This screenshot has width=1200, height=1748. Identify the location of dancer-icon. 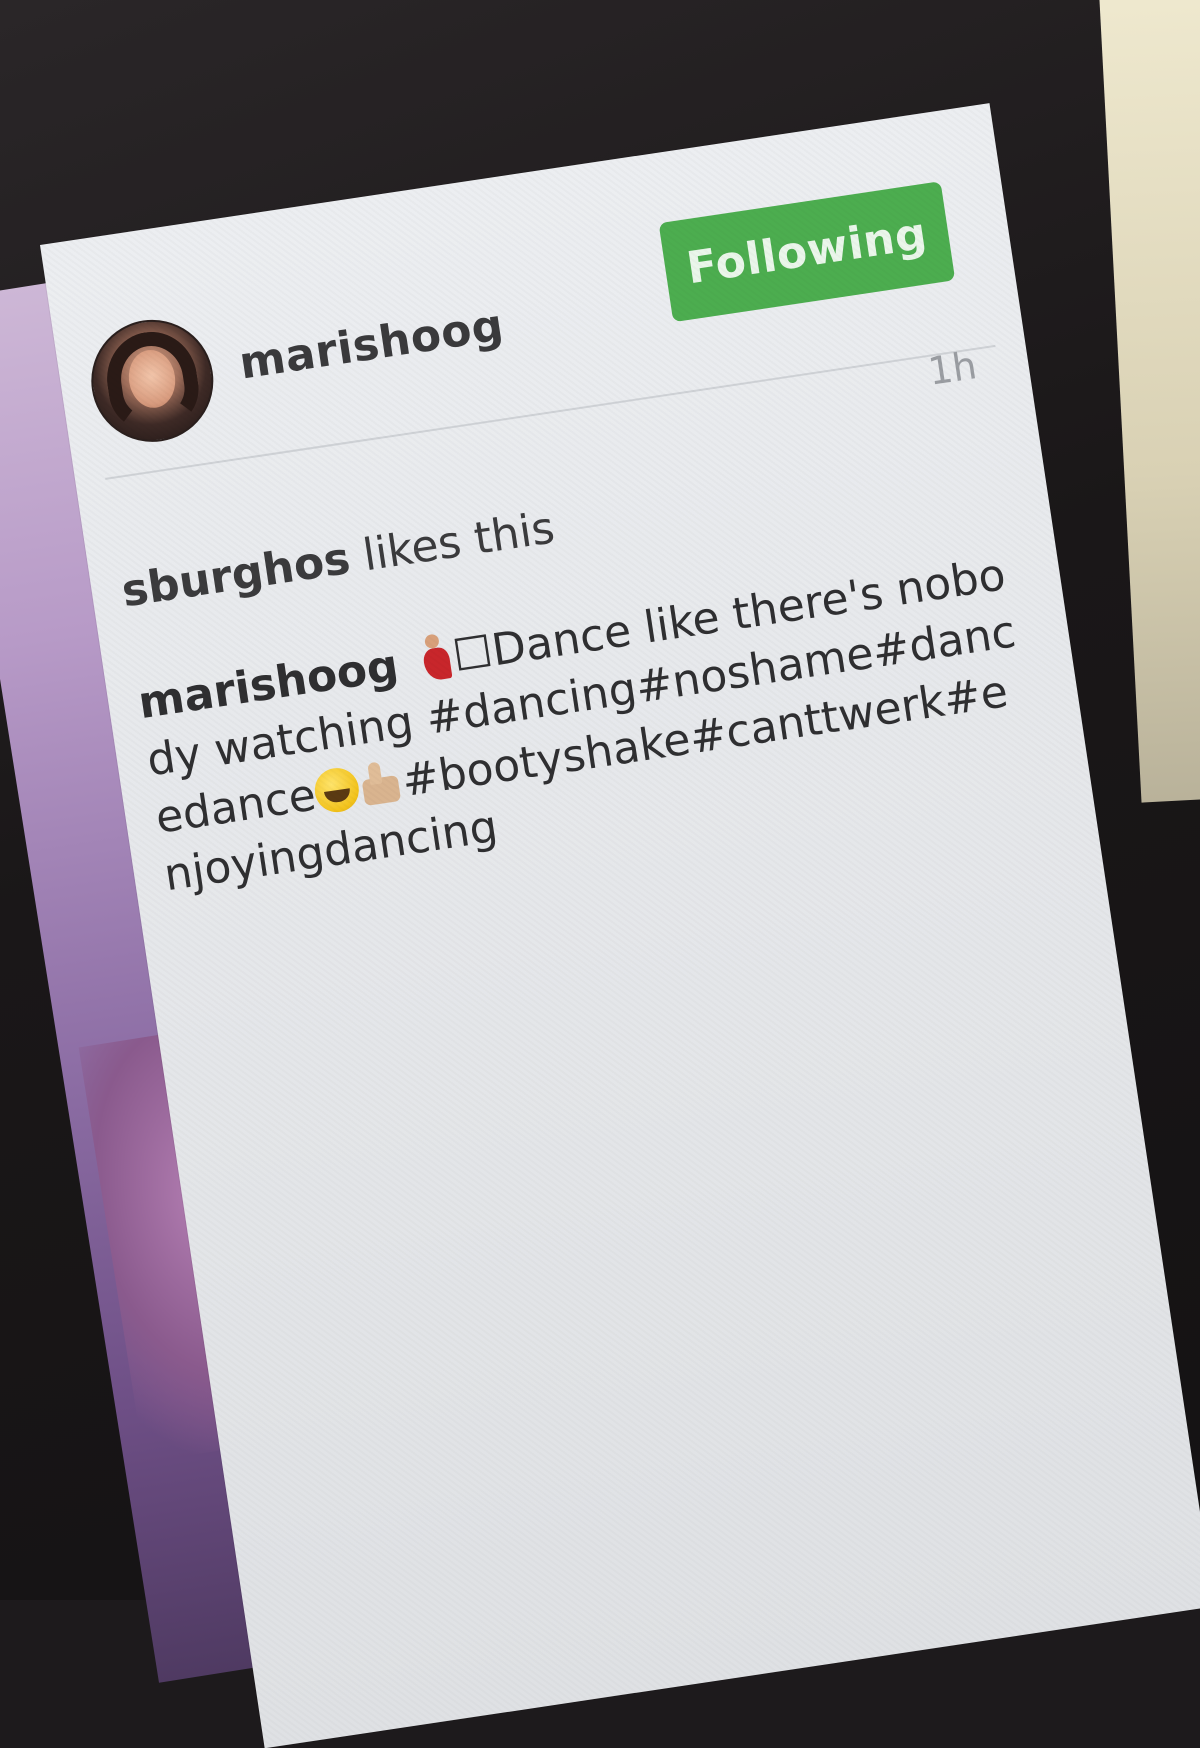
(436, 657).